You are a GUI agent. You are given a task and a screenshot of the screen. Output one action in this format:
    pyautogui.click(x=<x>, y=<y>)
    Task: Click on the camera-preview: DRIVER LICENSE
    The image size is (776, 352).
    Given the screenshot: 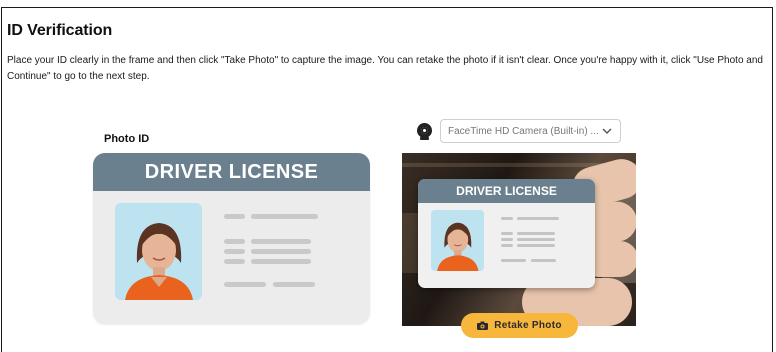 What is the action you would take?
    pyautogui.click(x=519, y=239)
    